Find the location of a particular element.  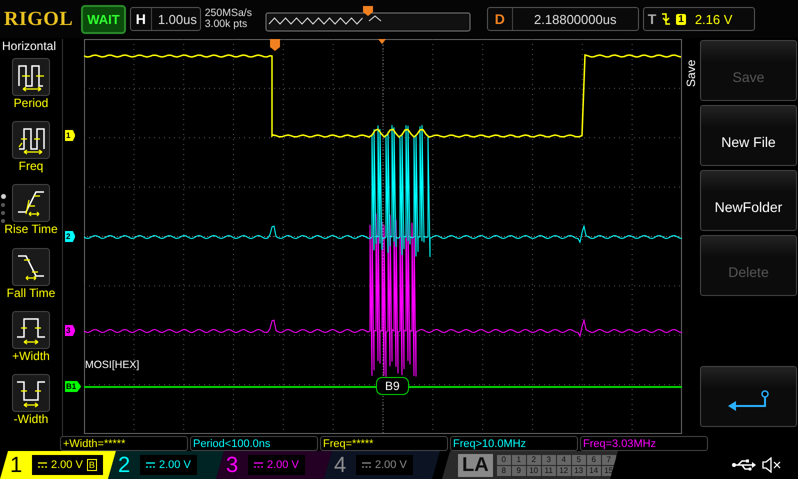

digital-channel: 13 is located at coordinates (579, 471).